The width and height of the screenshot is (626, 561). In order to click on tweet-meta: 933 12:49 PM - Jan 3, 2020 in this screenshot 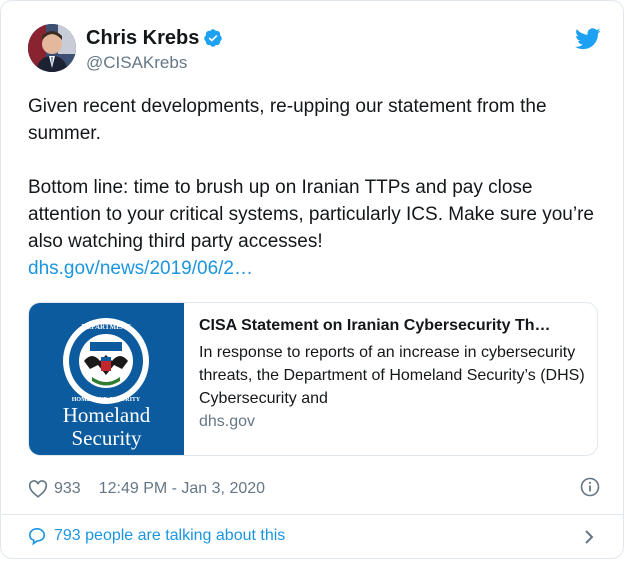, I will do `click(146, 489)`.